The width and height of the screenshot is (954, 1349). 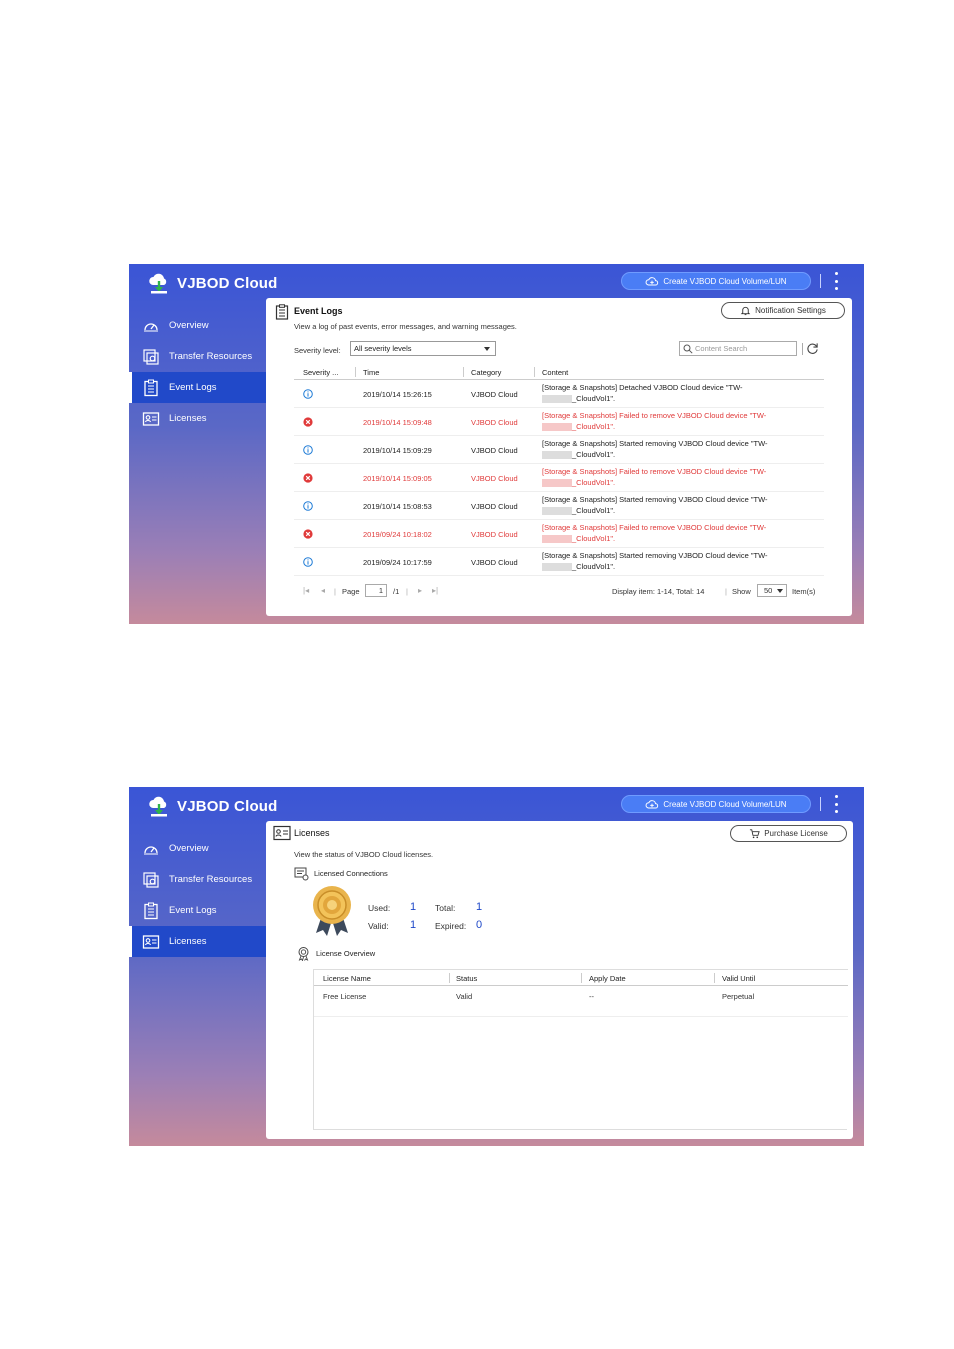 What do you see at coordinates (397, 534) in the screenshot?
I see `time-cell: 2019/09/24 10:18:02` at bounding box center [397, 534].